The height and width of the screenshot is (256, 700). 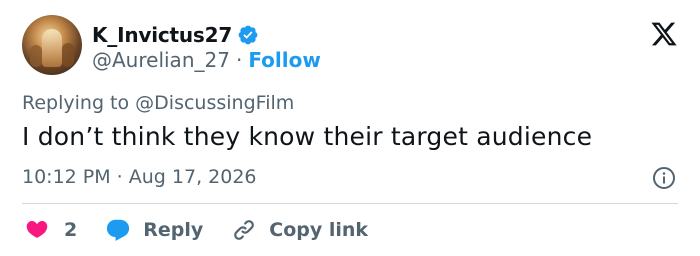 I want to click on info-icon, so click(x=664, y=178).